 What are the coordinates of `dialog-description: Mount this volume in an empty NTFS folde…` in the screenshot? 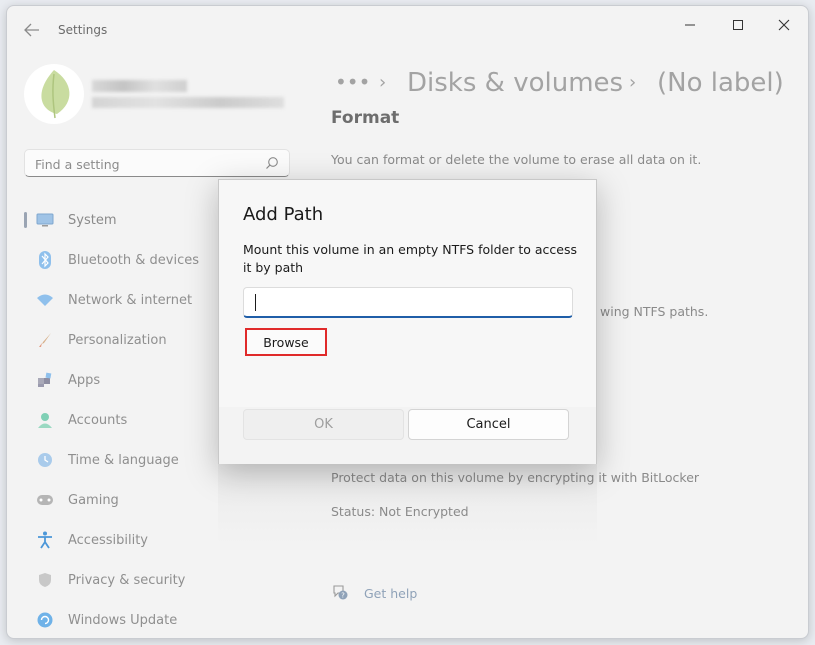 It's located at (410, 258).